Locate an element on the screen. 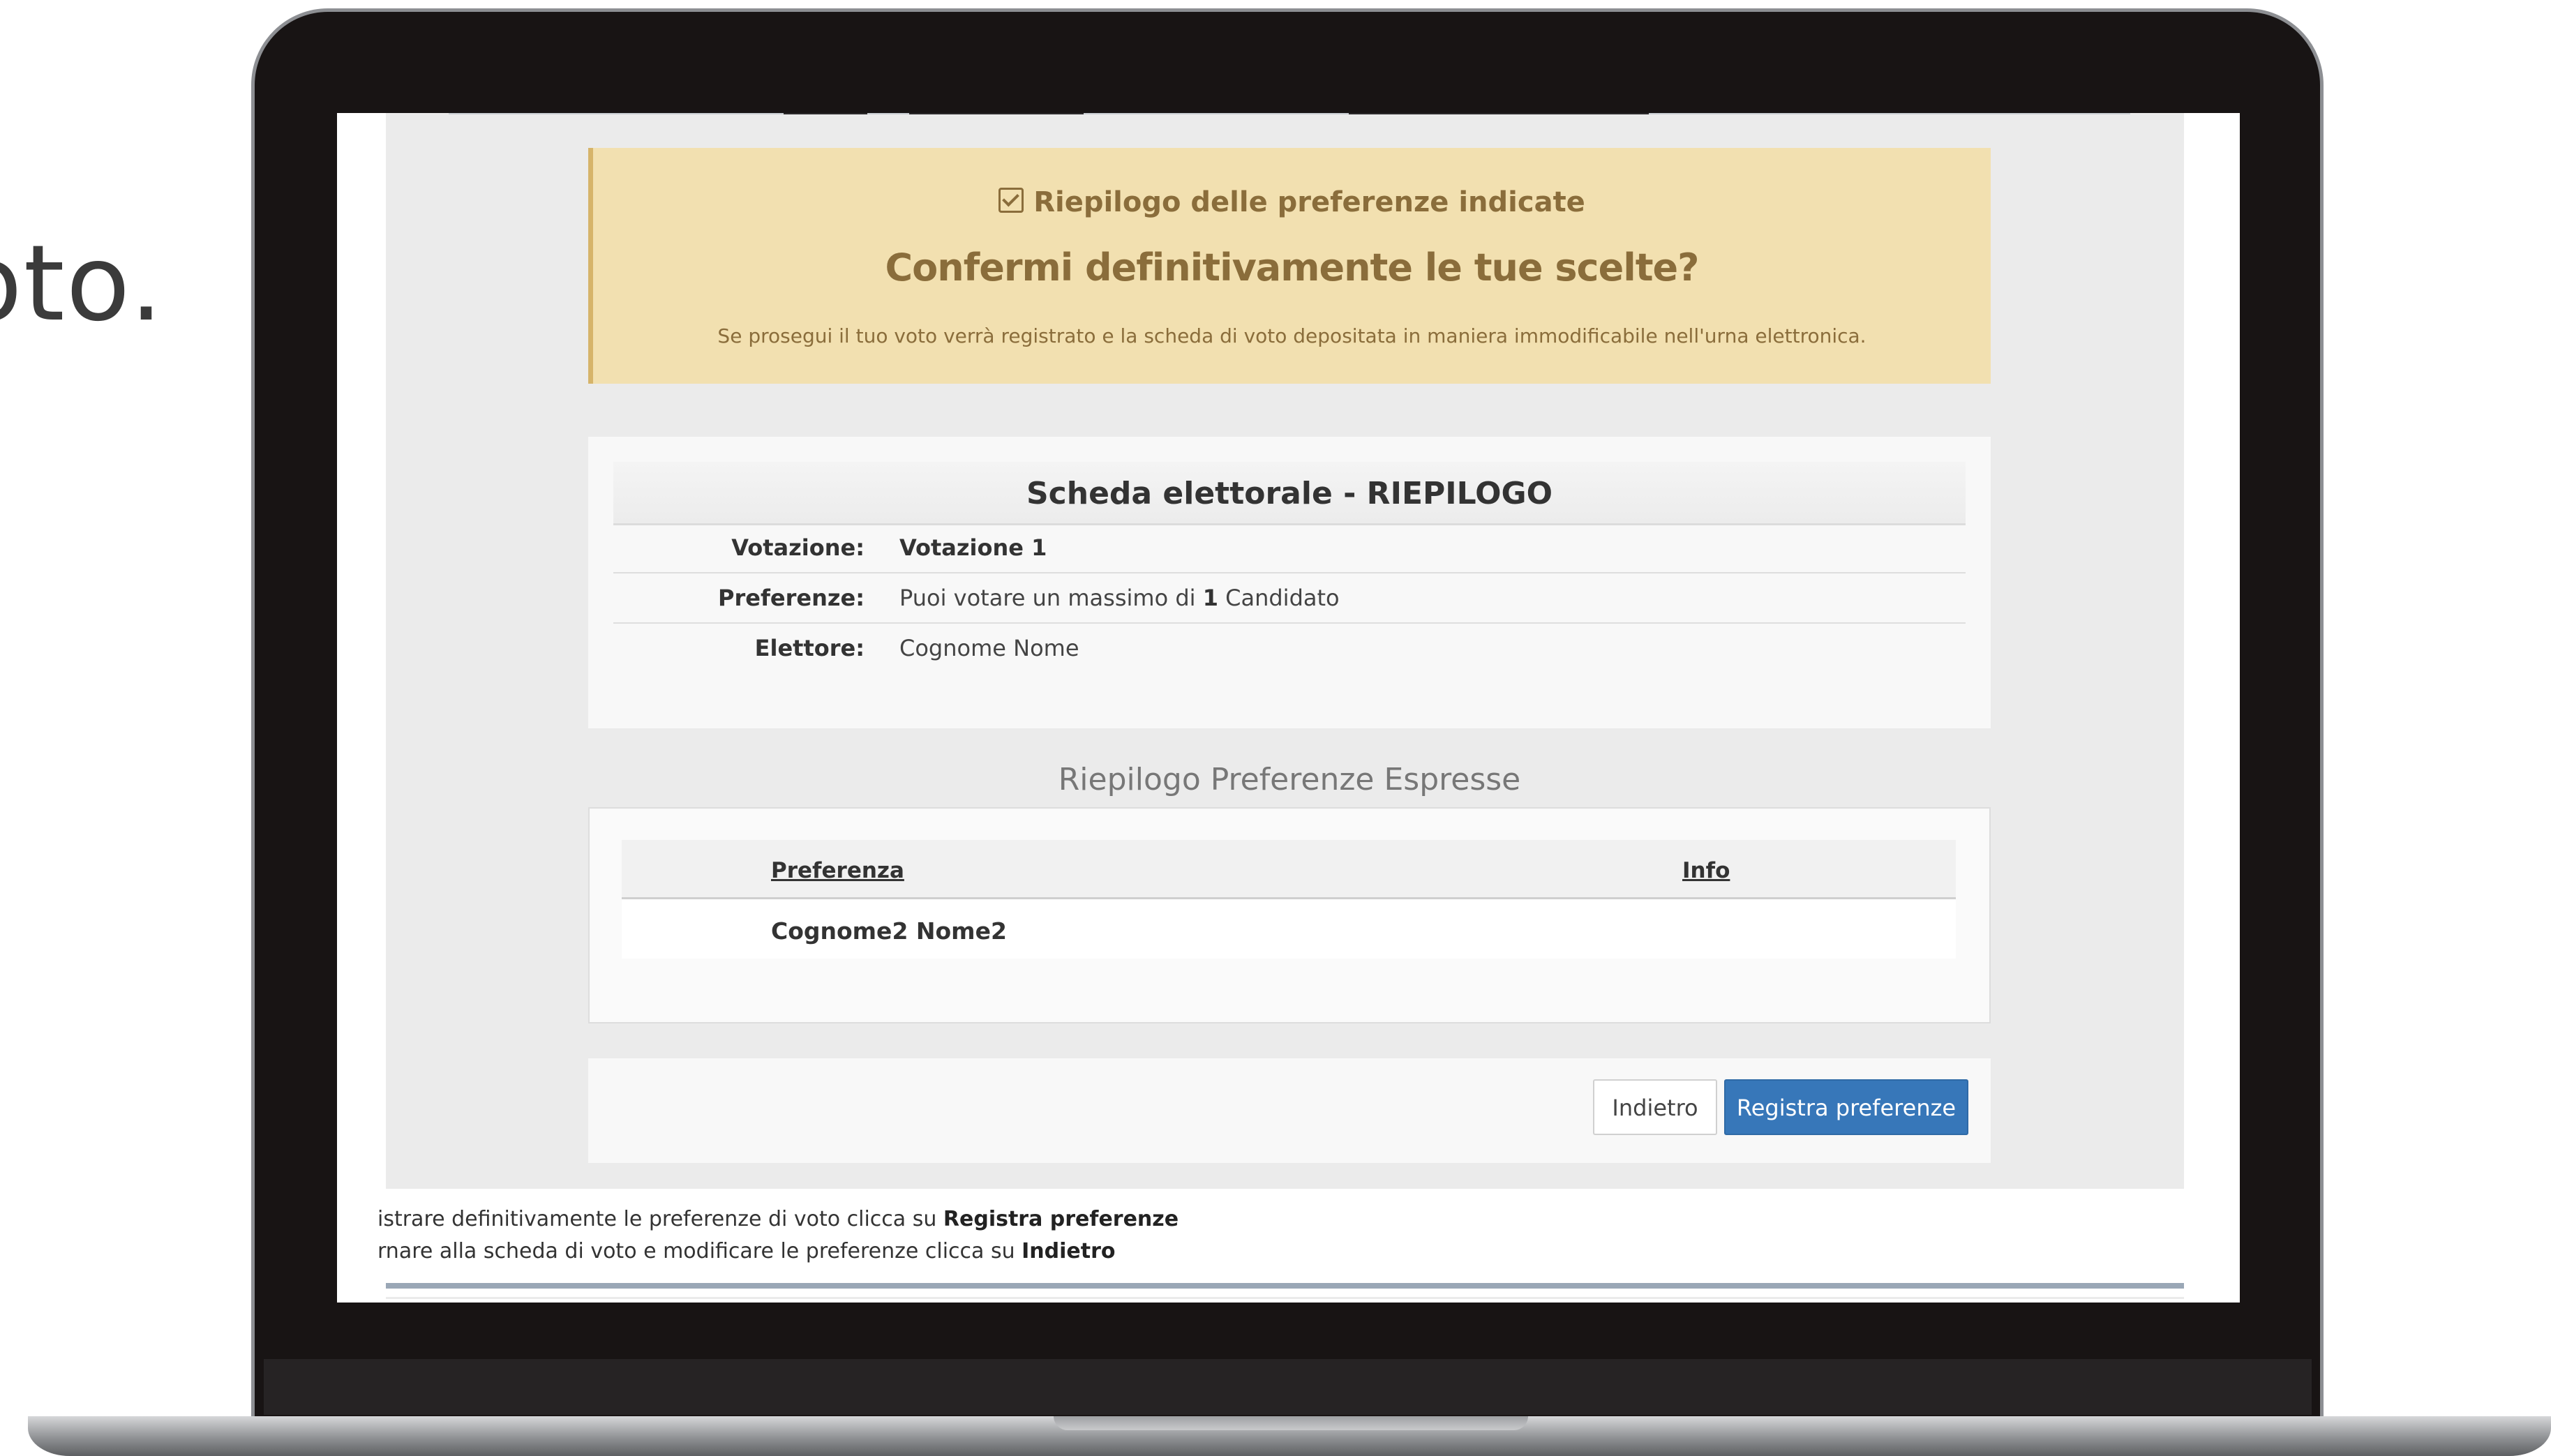 The image size is (2551, 1456). preferences-table-header: Preferenza Info is located at coordinates (1289, 870).